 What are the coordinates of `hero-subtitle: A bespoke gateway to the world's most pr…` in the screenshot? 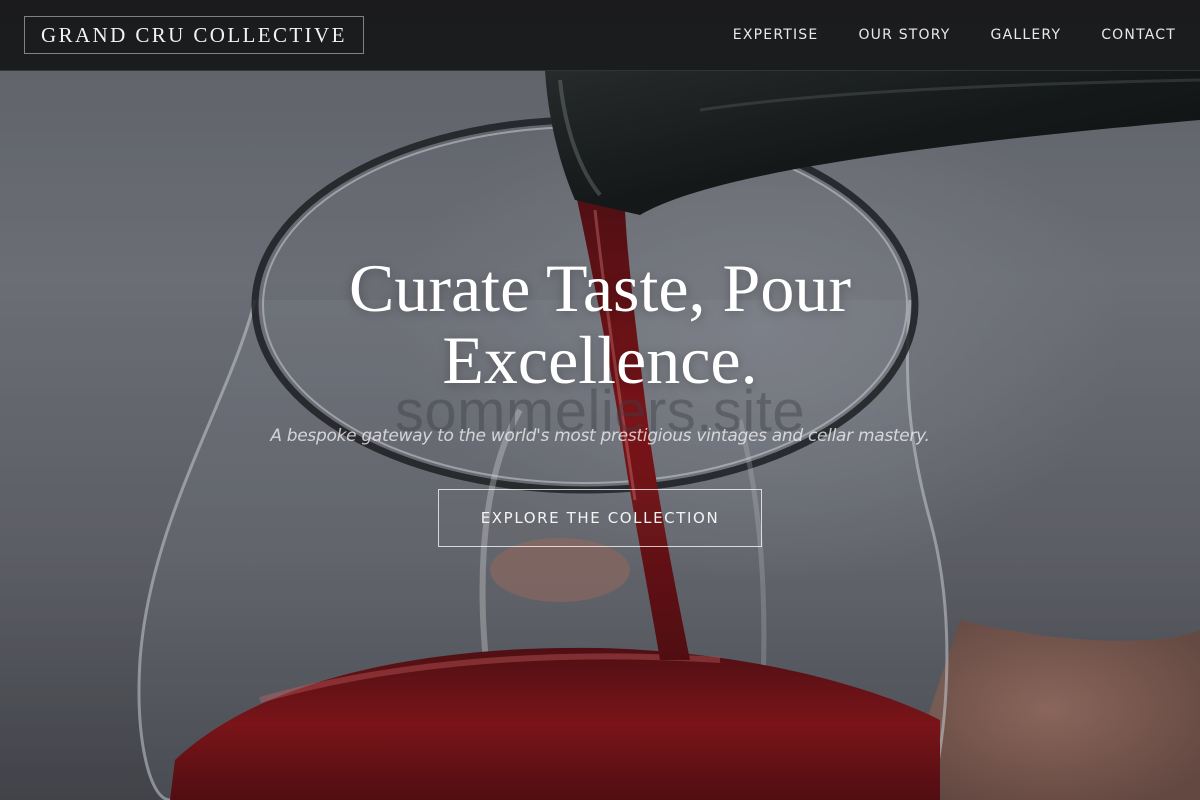 It's located at (600, 436).